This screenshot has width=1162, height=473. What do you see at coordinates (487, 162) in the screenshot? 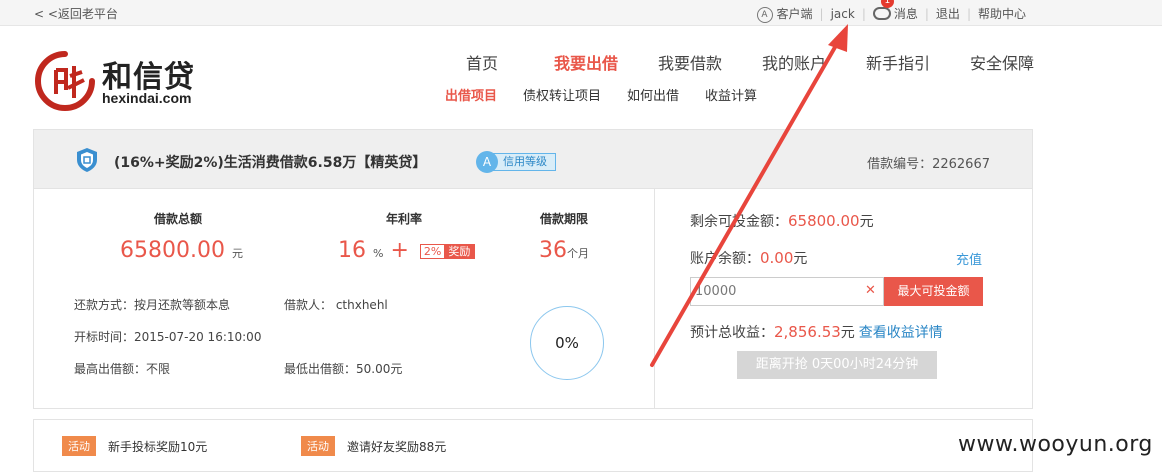
I see `credit-grade: A` at bounding box center [487, 162].